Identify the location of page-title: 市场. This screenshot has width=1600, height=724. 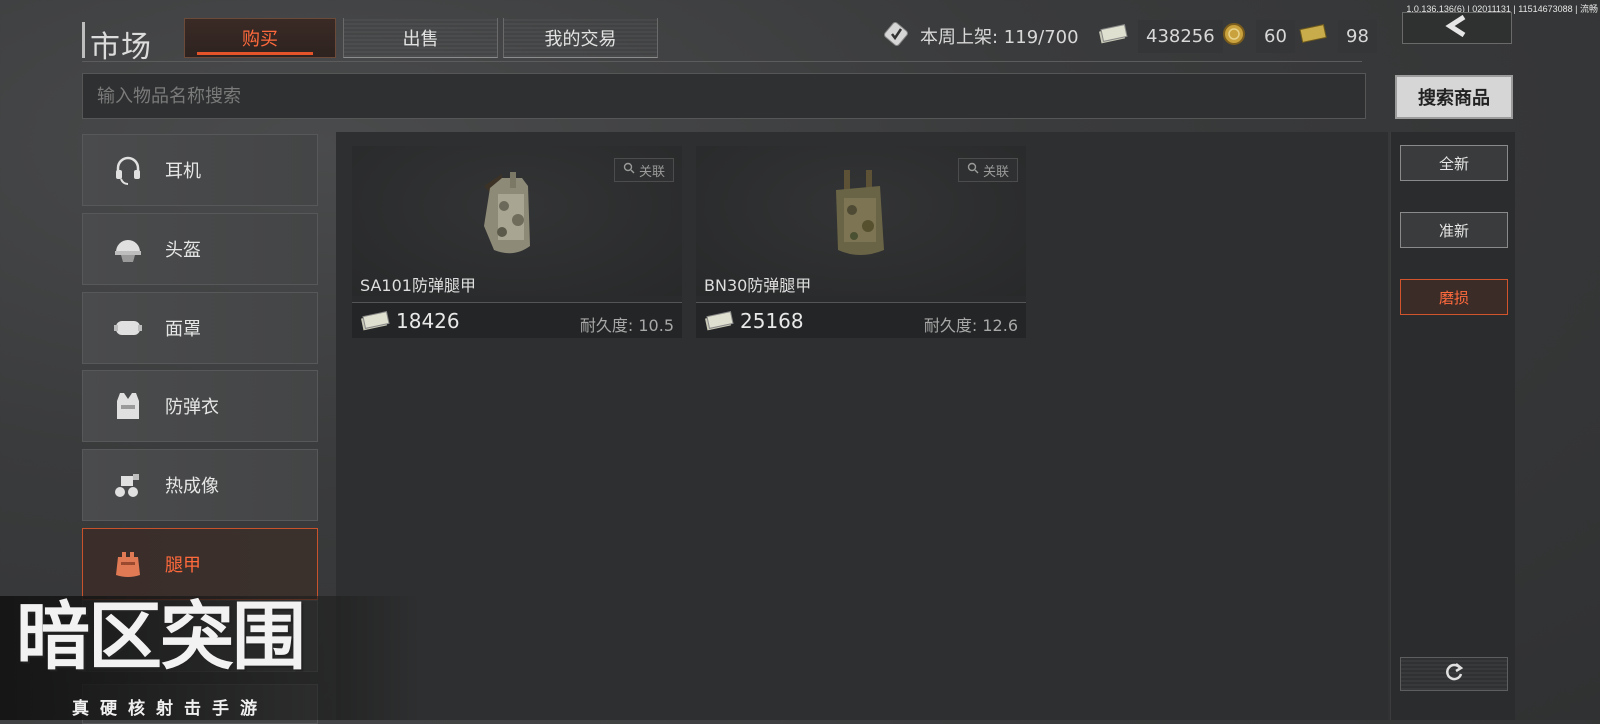
(121, 47).